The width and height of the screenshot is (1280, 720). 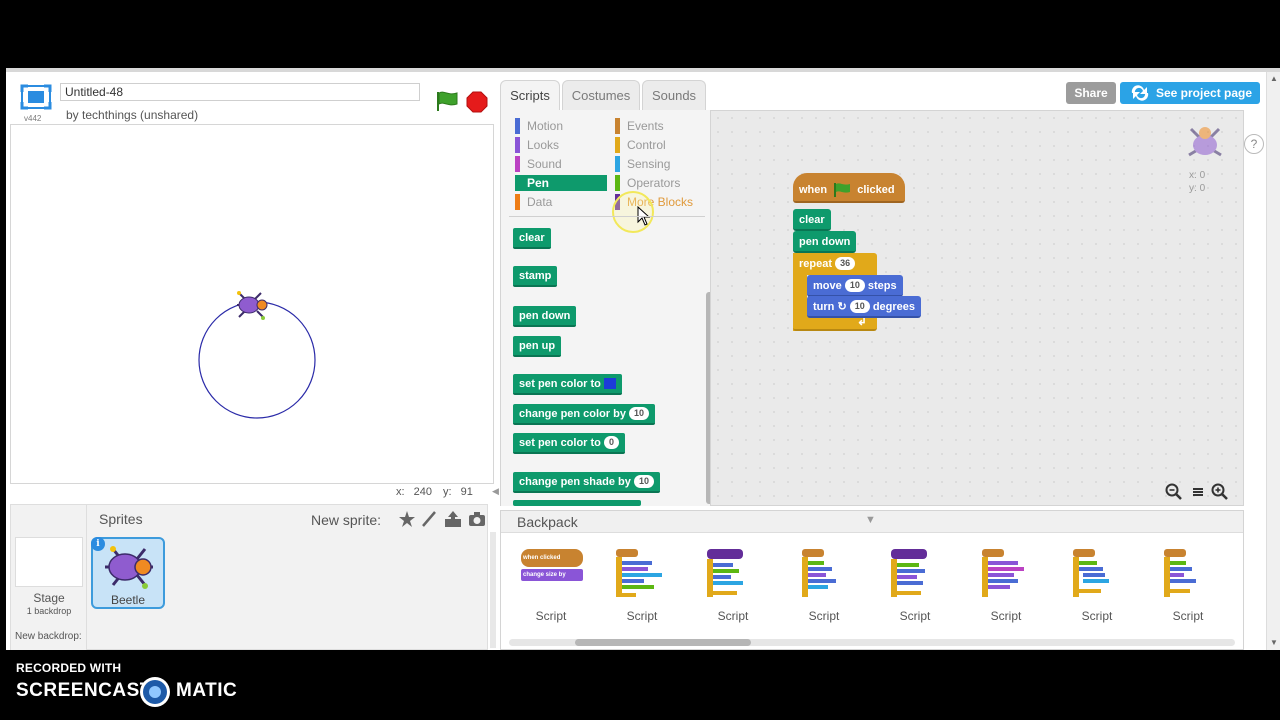 I want to click on pen-color-swatch, so click(x=609, y=383).